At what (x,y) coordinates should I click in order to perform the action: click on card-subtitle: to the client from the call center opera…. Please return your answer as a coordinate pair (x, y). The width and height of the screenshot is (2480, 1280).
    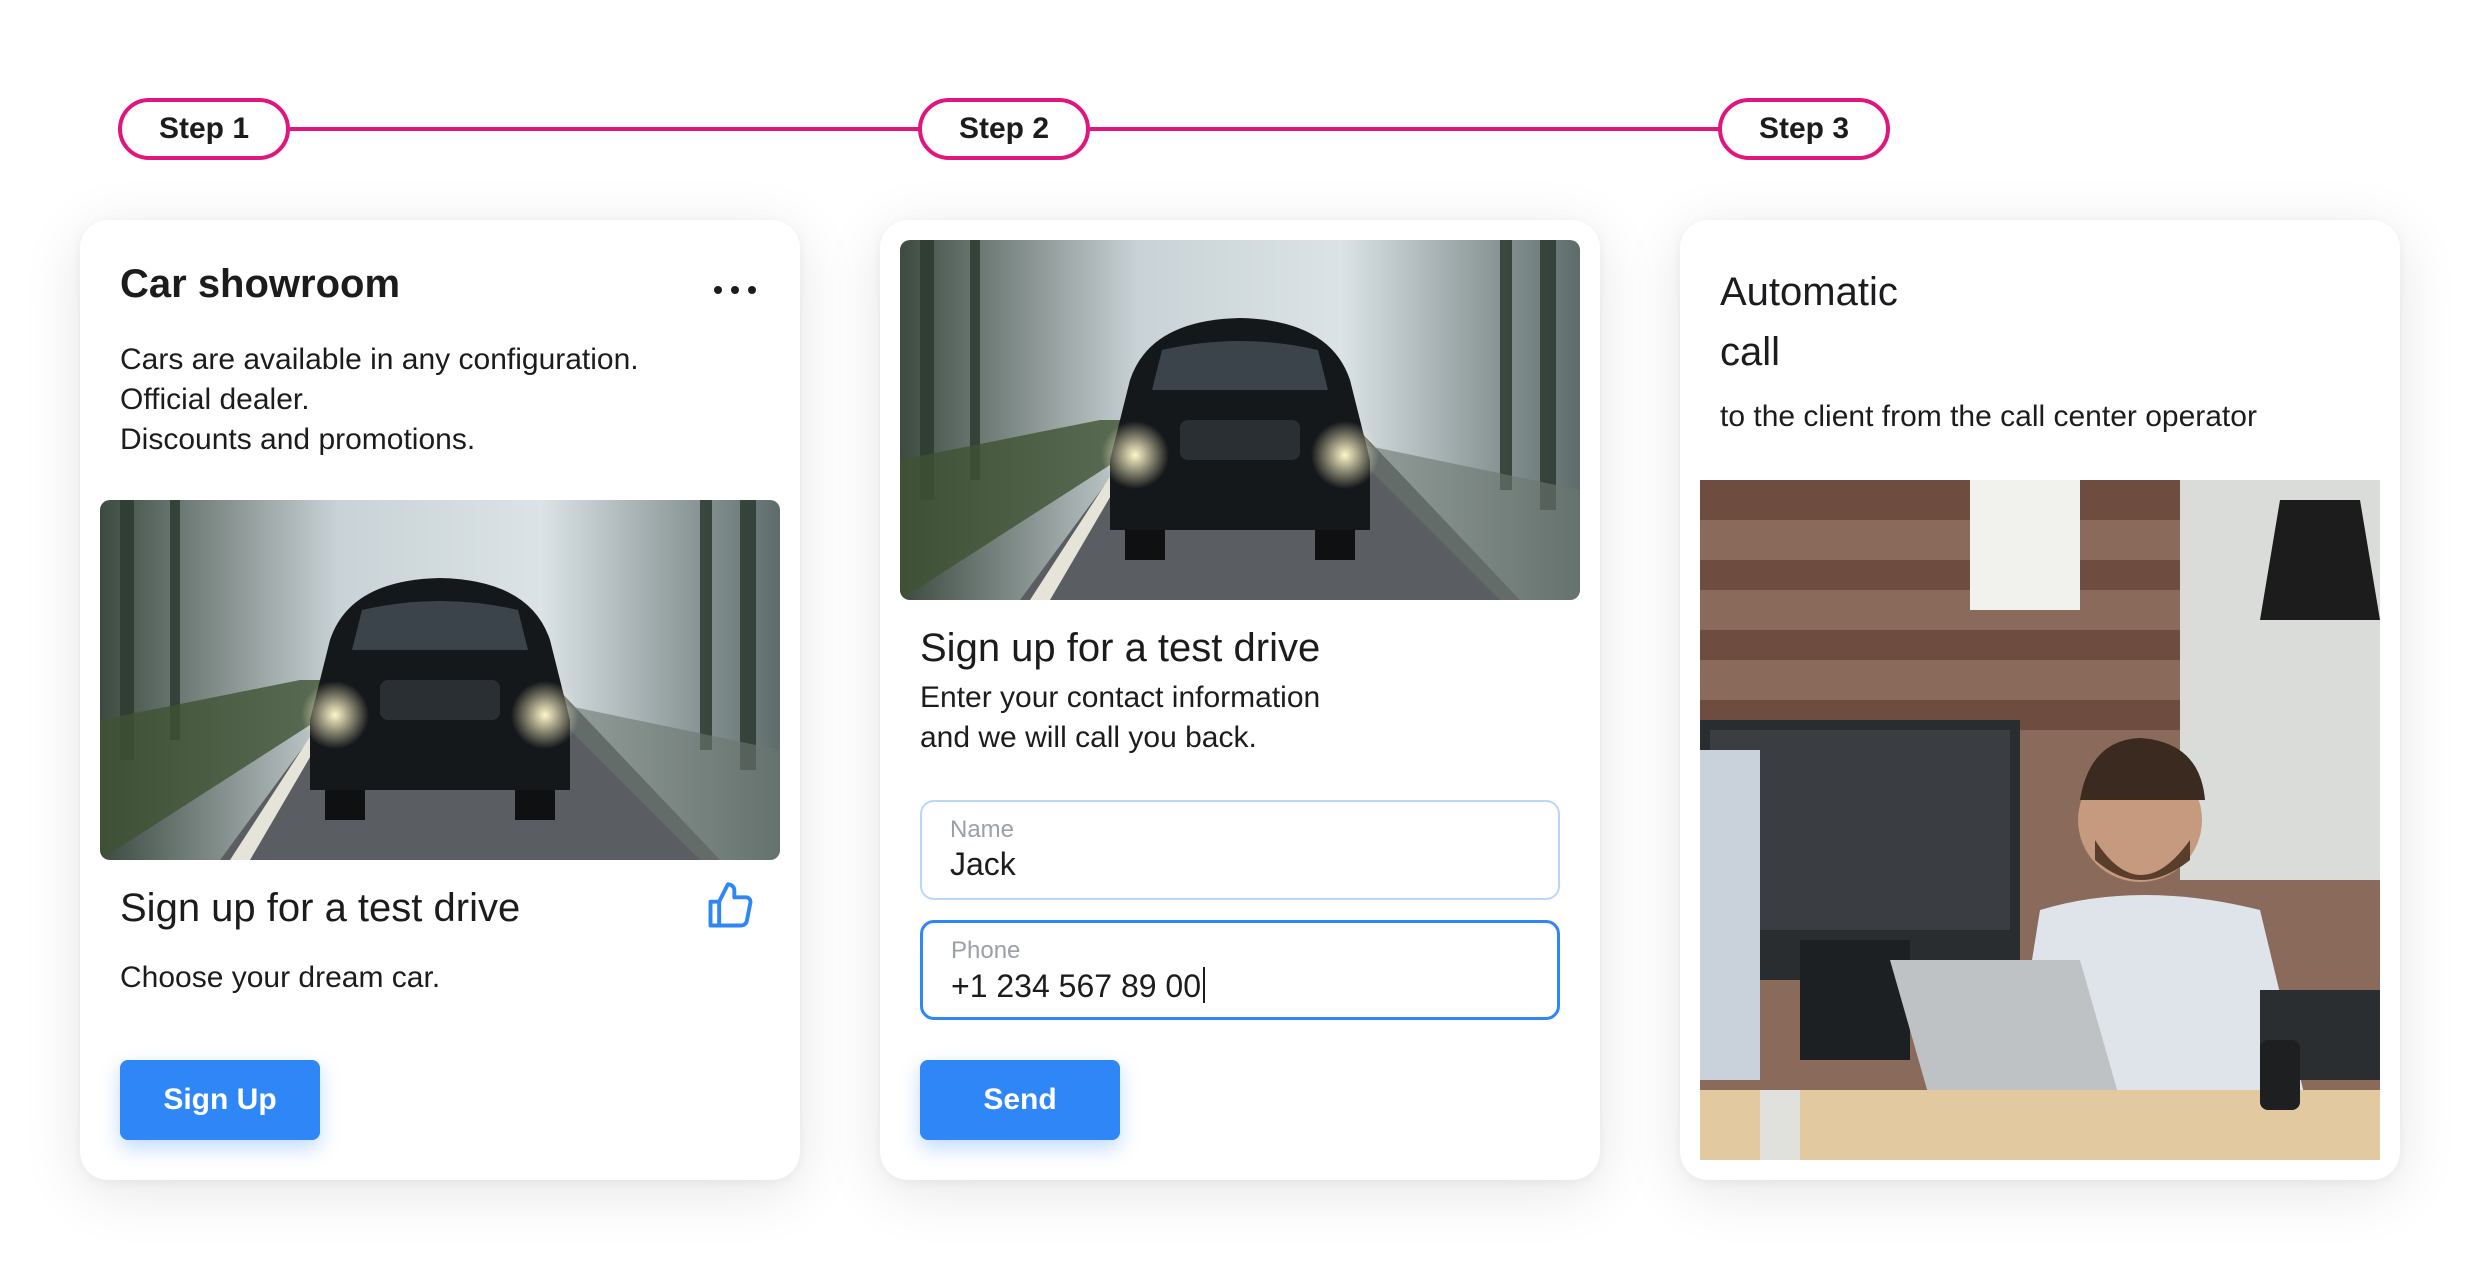
    Looking at the image, I should click on (1988, 416).